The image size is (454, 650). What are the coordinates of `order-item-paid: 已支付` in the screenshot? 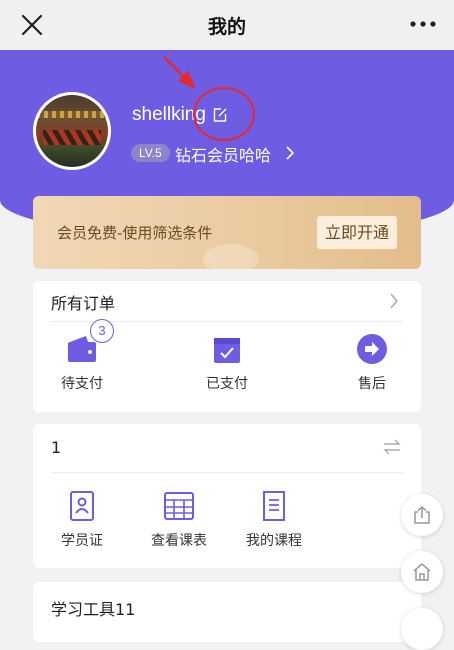 It's located at (227, 363).